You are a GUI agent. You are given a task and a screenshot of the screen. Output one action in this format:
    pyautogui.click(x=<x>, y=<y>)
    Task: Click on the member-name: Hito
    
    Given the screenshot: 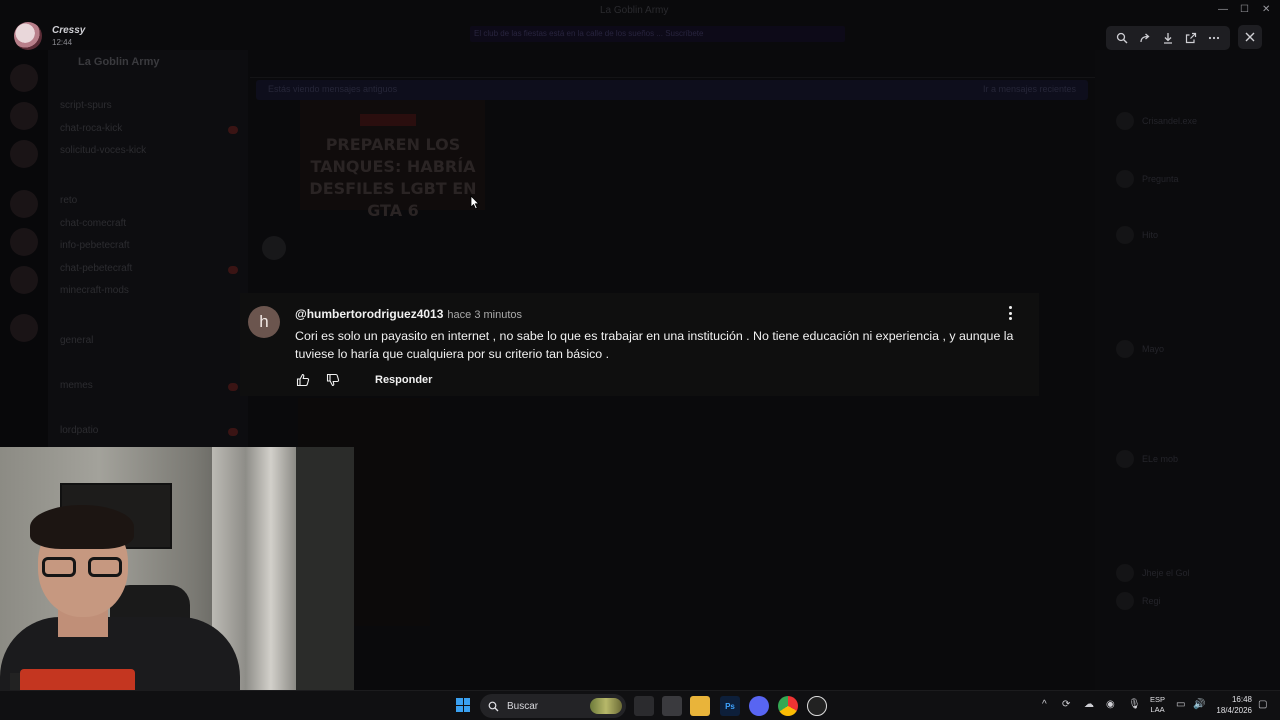 What is the action you would take?
    pyautogui.click(x=1150, y=235)
    